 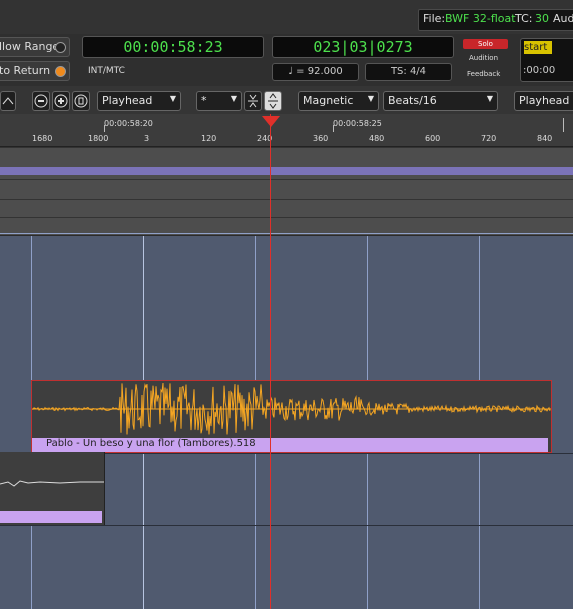 I want to click on tempo-display: ♩ = 92.000, so click(x=315, y=72).